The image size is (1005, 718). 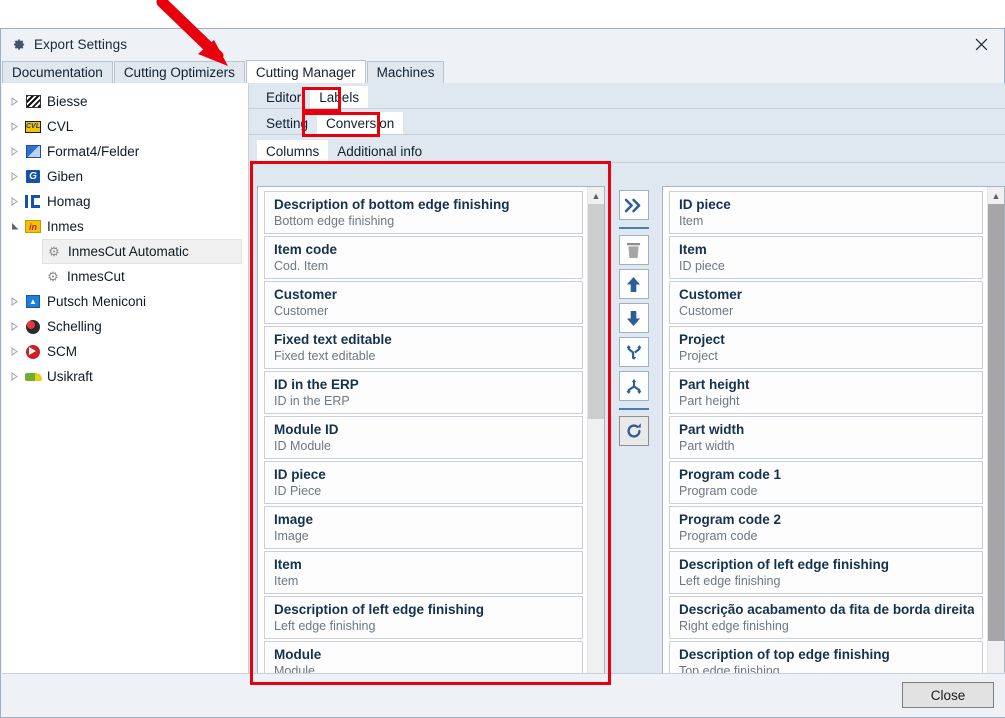 I want to click on subtab-editor: Editor, so click(x=283, y=97).